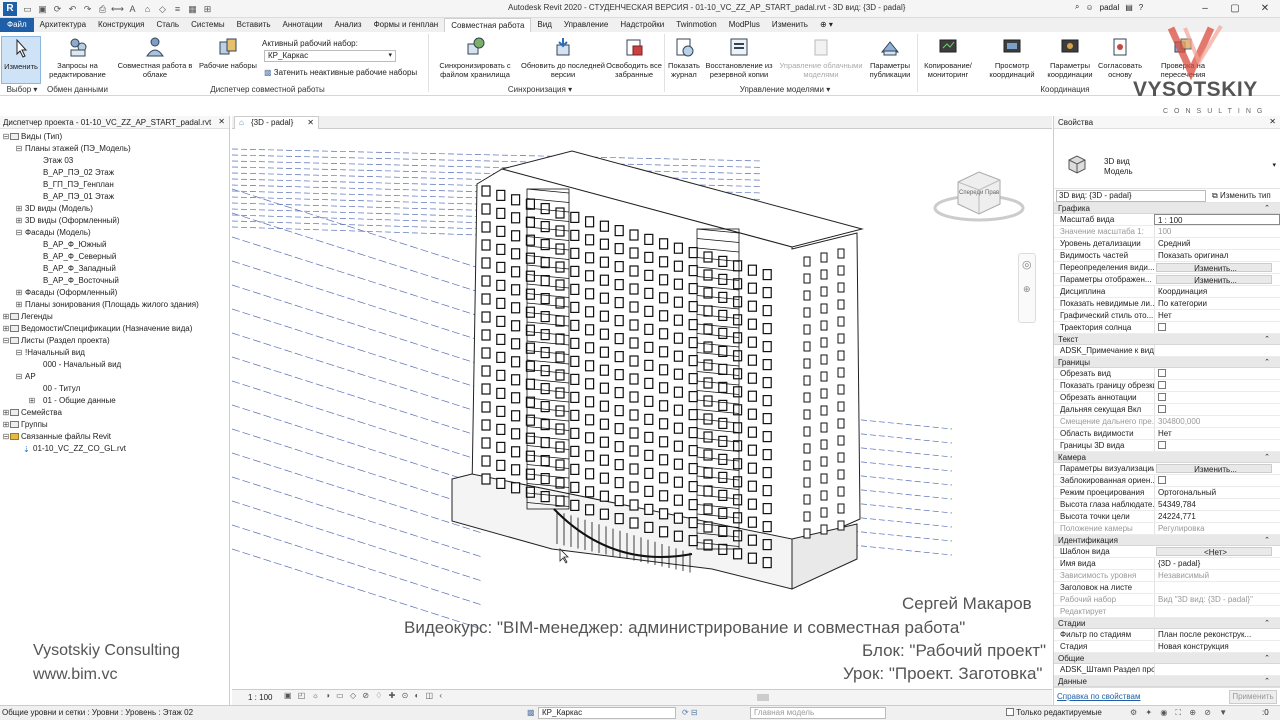 The width and height of the screenshot is (1280, 720). Describe the element at coordinates (348, 25) in the screenshot. I see `tab-7: Анализ` at that location.